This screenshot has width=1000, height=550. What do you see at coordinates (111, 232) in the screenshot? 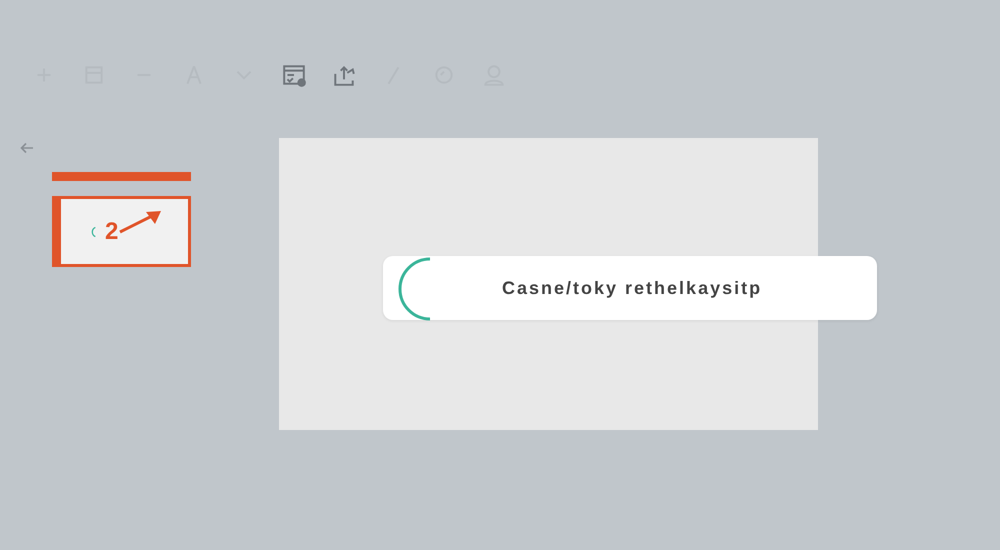
I see `slide-number: 2` at bounding box center [111, 232].